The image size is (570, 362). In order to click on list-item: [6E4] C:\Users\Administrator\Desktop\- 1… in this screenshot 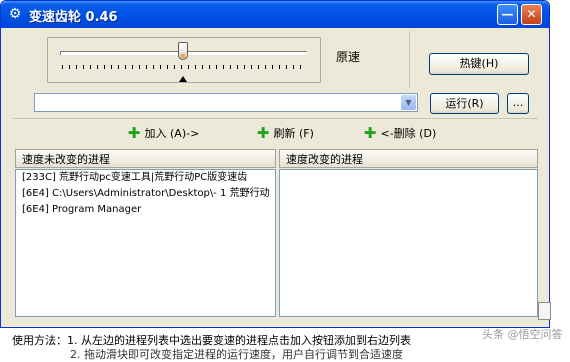, I will do `click(145, 194)`.